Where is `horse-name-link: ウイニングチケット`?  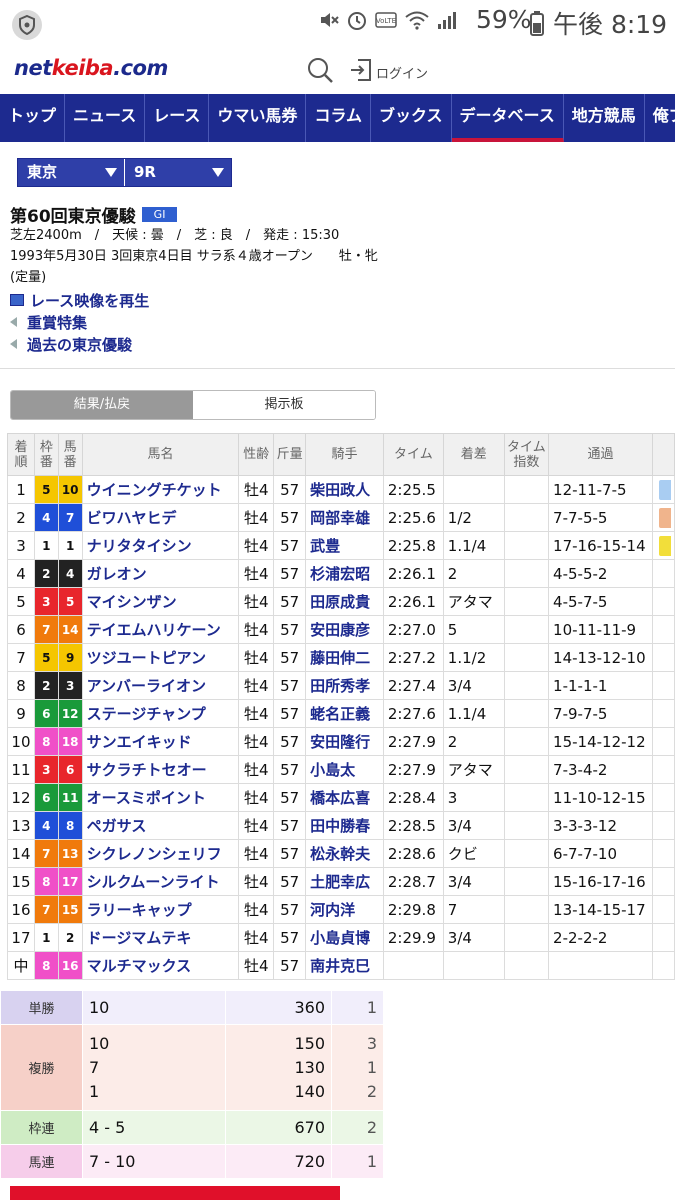 horse-name-link: ウイニングチケット is located at coordinates (160, 489).